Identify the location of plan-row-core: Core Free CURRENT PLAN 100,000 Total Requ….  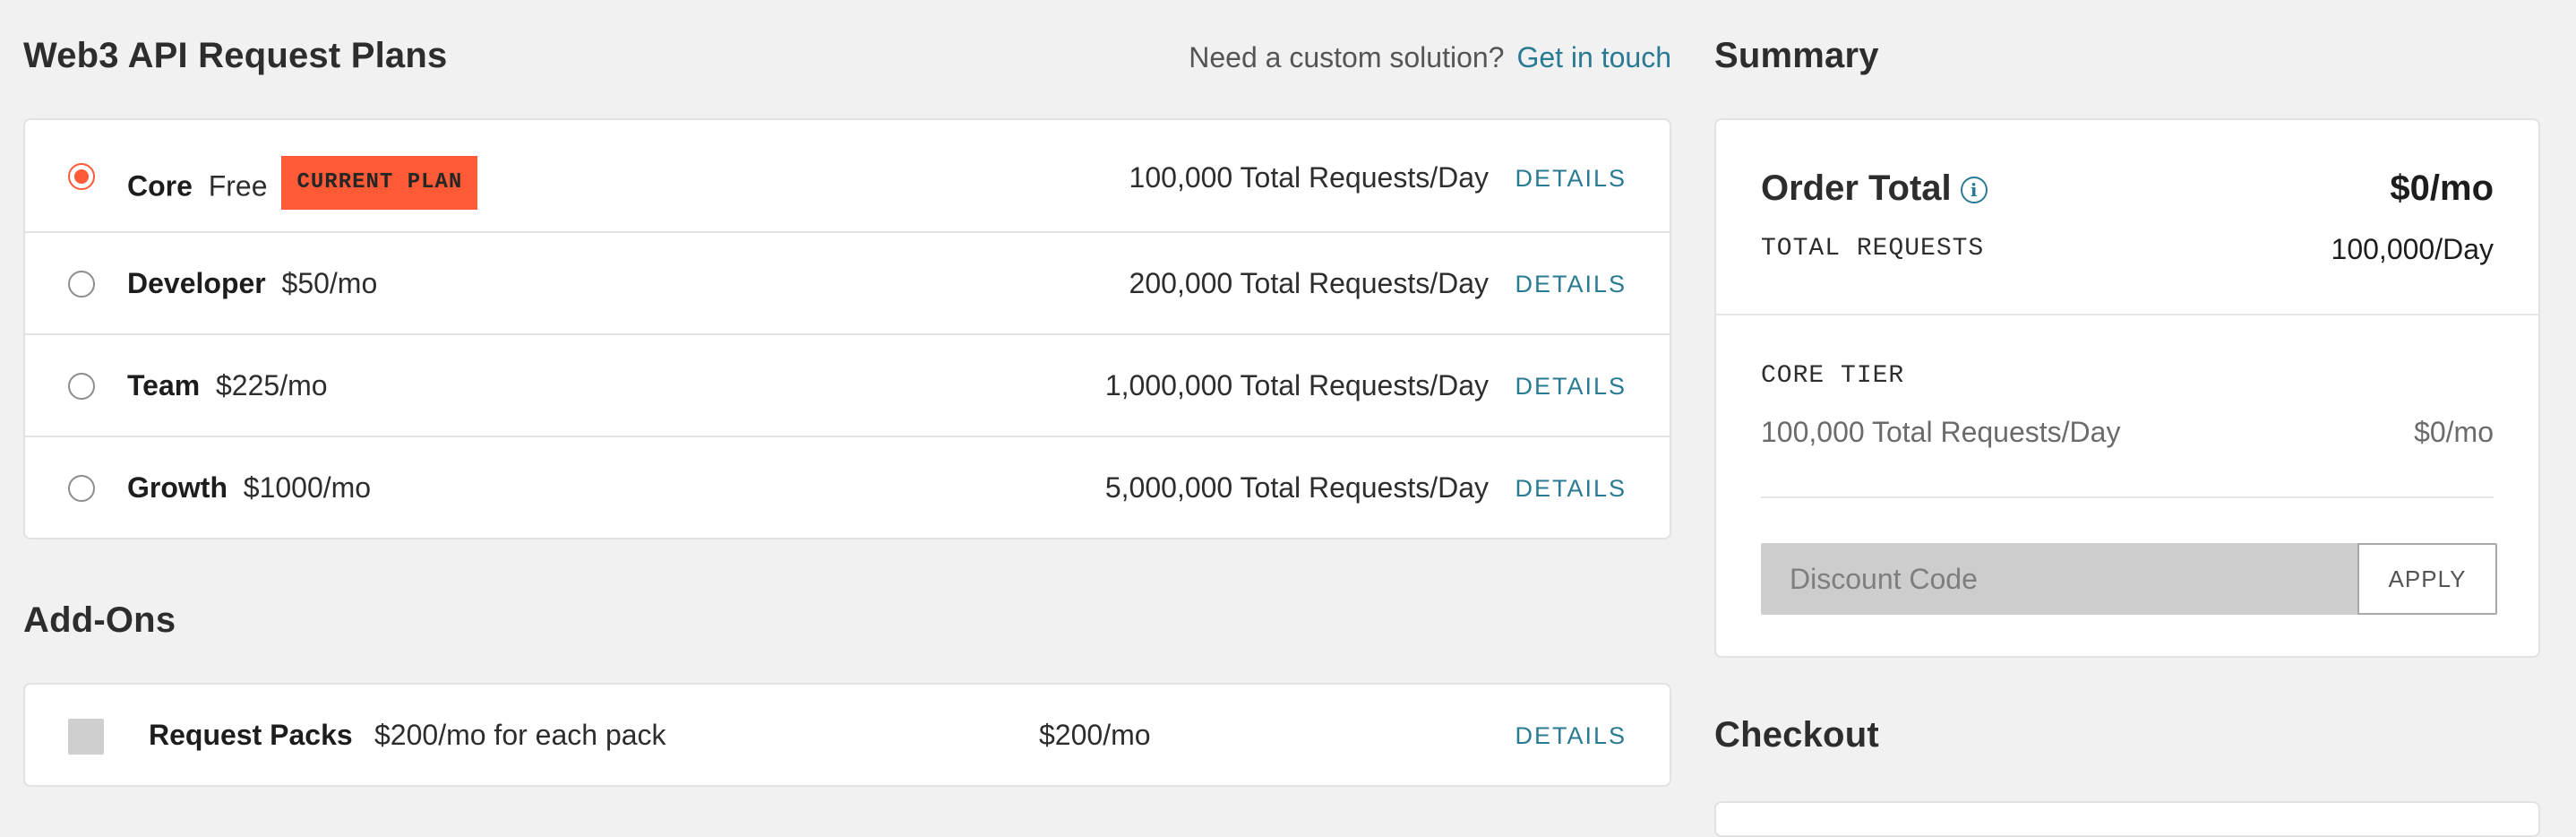
(847, 176).